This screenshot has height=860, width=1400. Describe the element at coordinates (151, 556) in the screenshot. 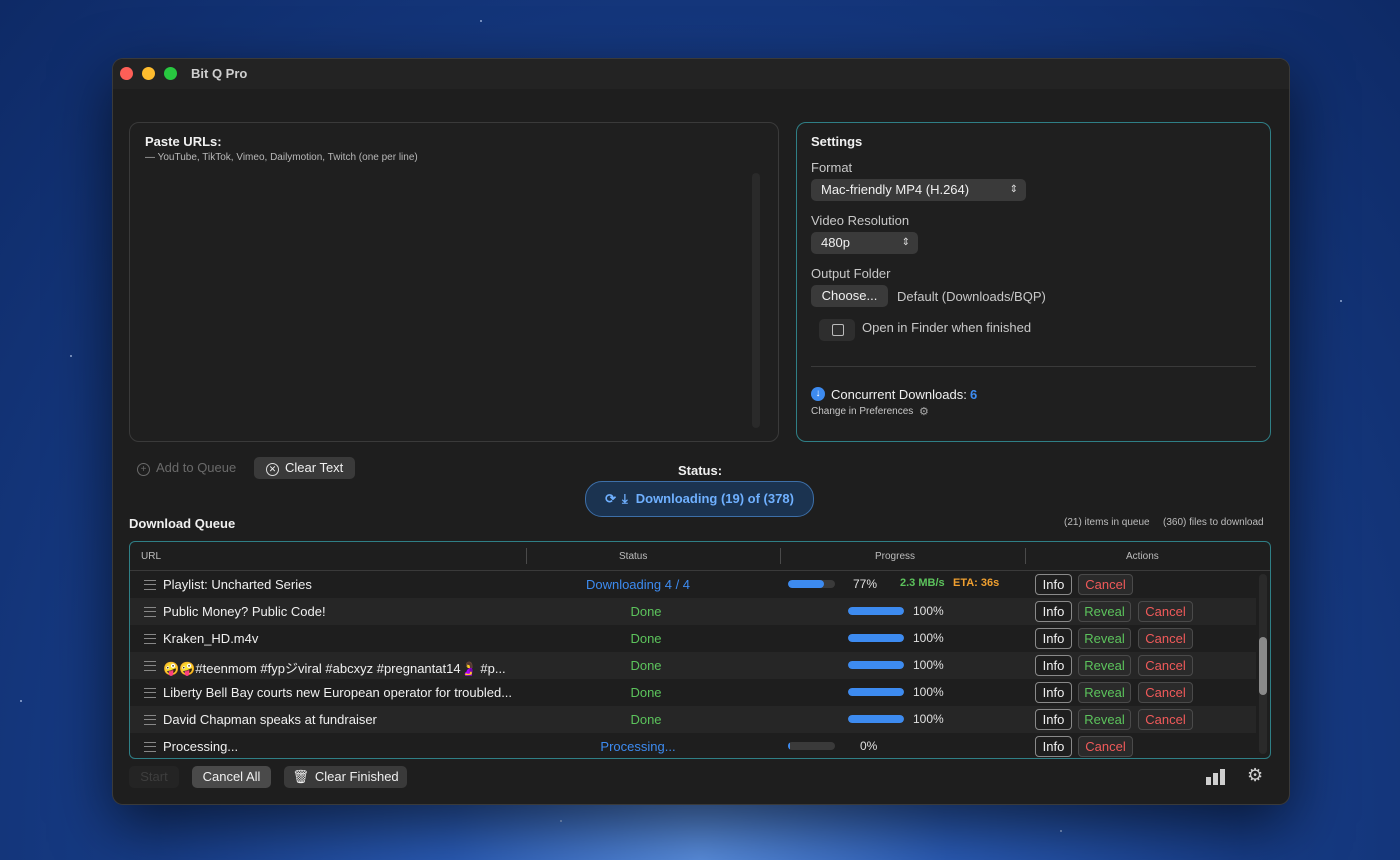

I see `column-header-url: URL` at that location.